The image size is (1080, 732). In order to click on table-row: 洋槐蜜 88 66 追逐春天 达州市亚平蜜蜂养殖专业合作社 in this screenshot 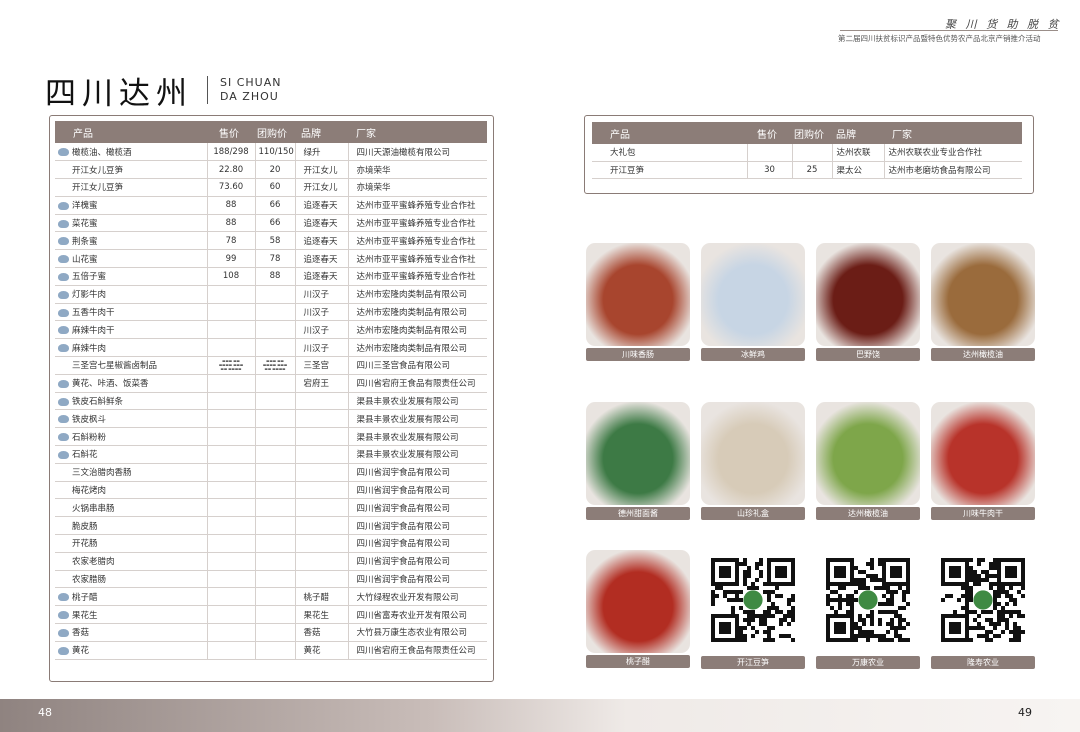, I will do `click(271, 205)`.